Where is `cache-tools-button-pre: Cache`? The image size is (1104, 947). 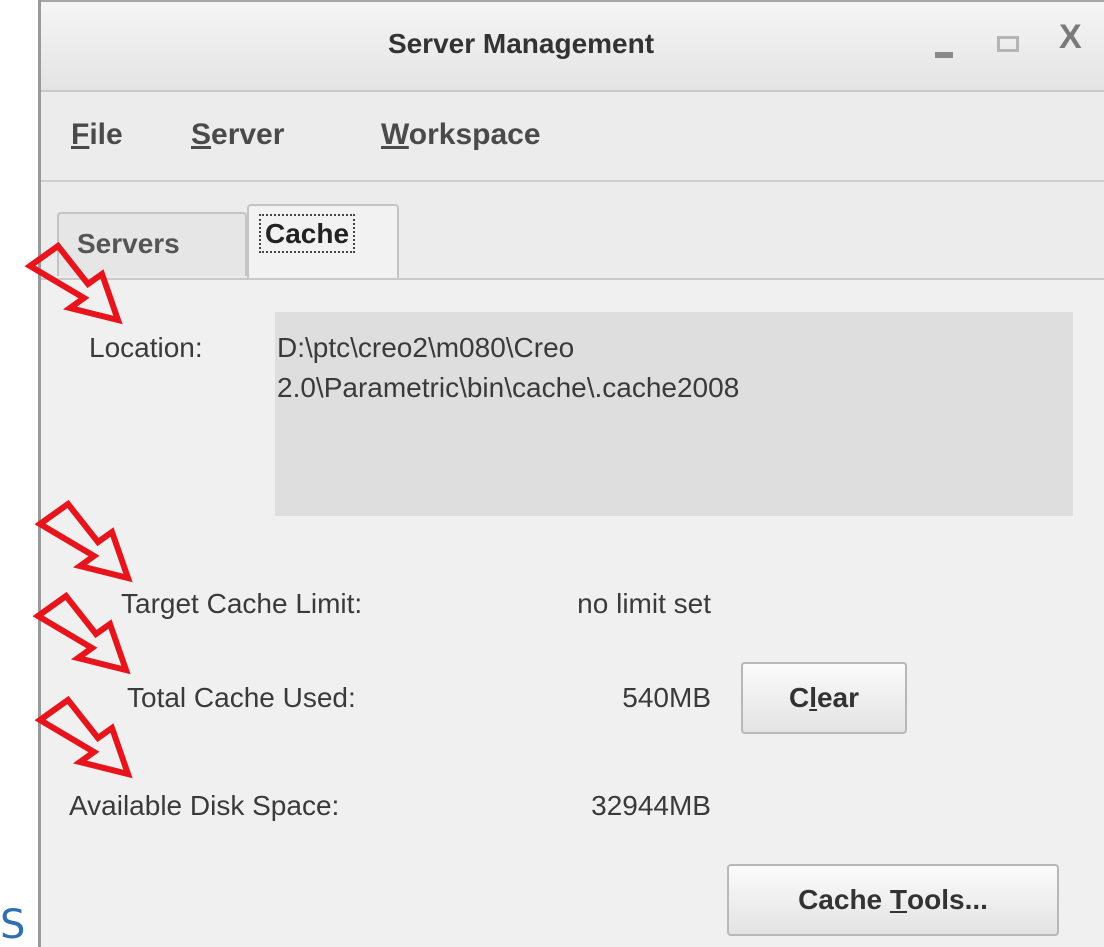
cache-tools-button-pre: Cache is located at coordinates (844, 899).